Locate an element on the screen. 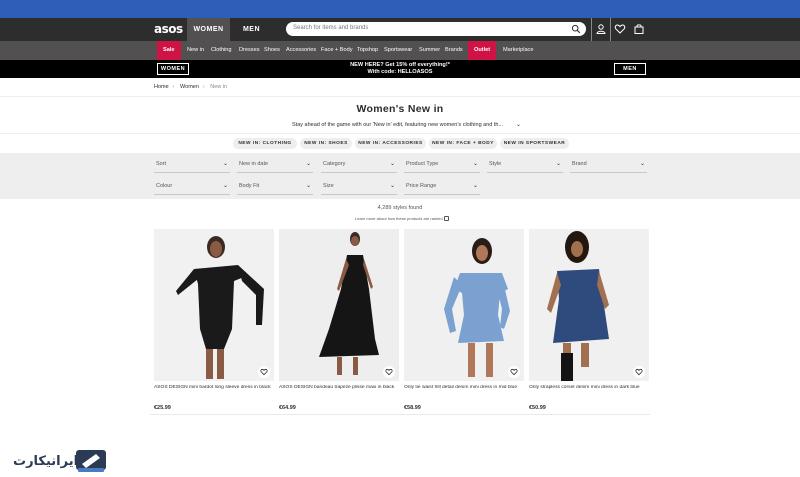 The image size is (800, 477). filter-price-range: Price Range ⌄ is located at coordinates (442, 187).